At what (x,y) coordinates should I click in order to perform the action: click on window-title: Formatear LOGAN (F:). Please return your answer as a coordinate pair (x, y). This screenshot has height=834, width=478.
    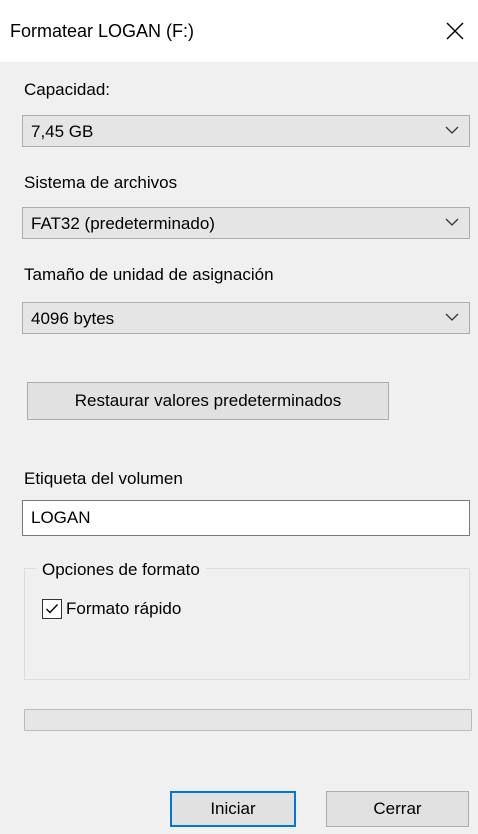
    Looking at the image, I should click on (102, 31).